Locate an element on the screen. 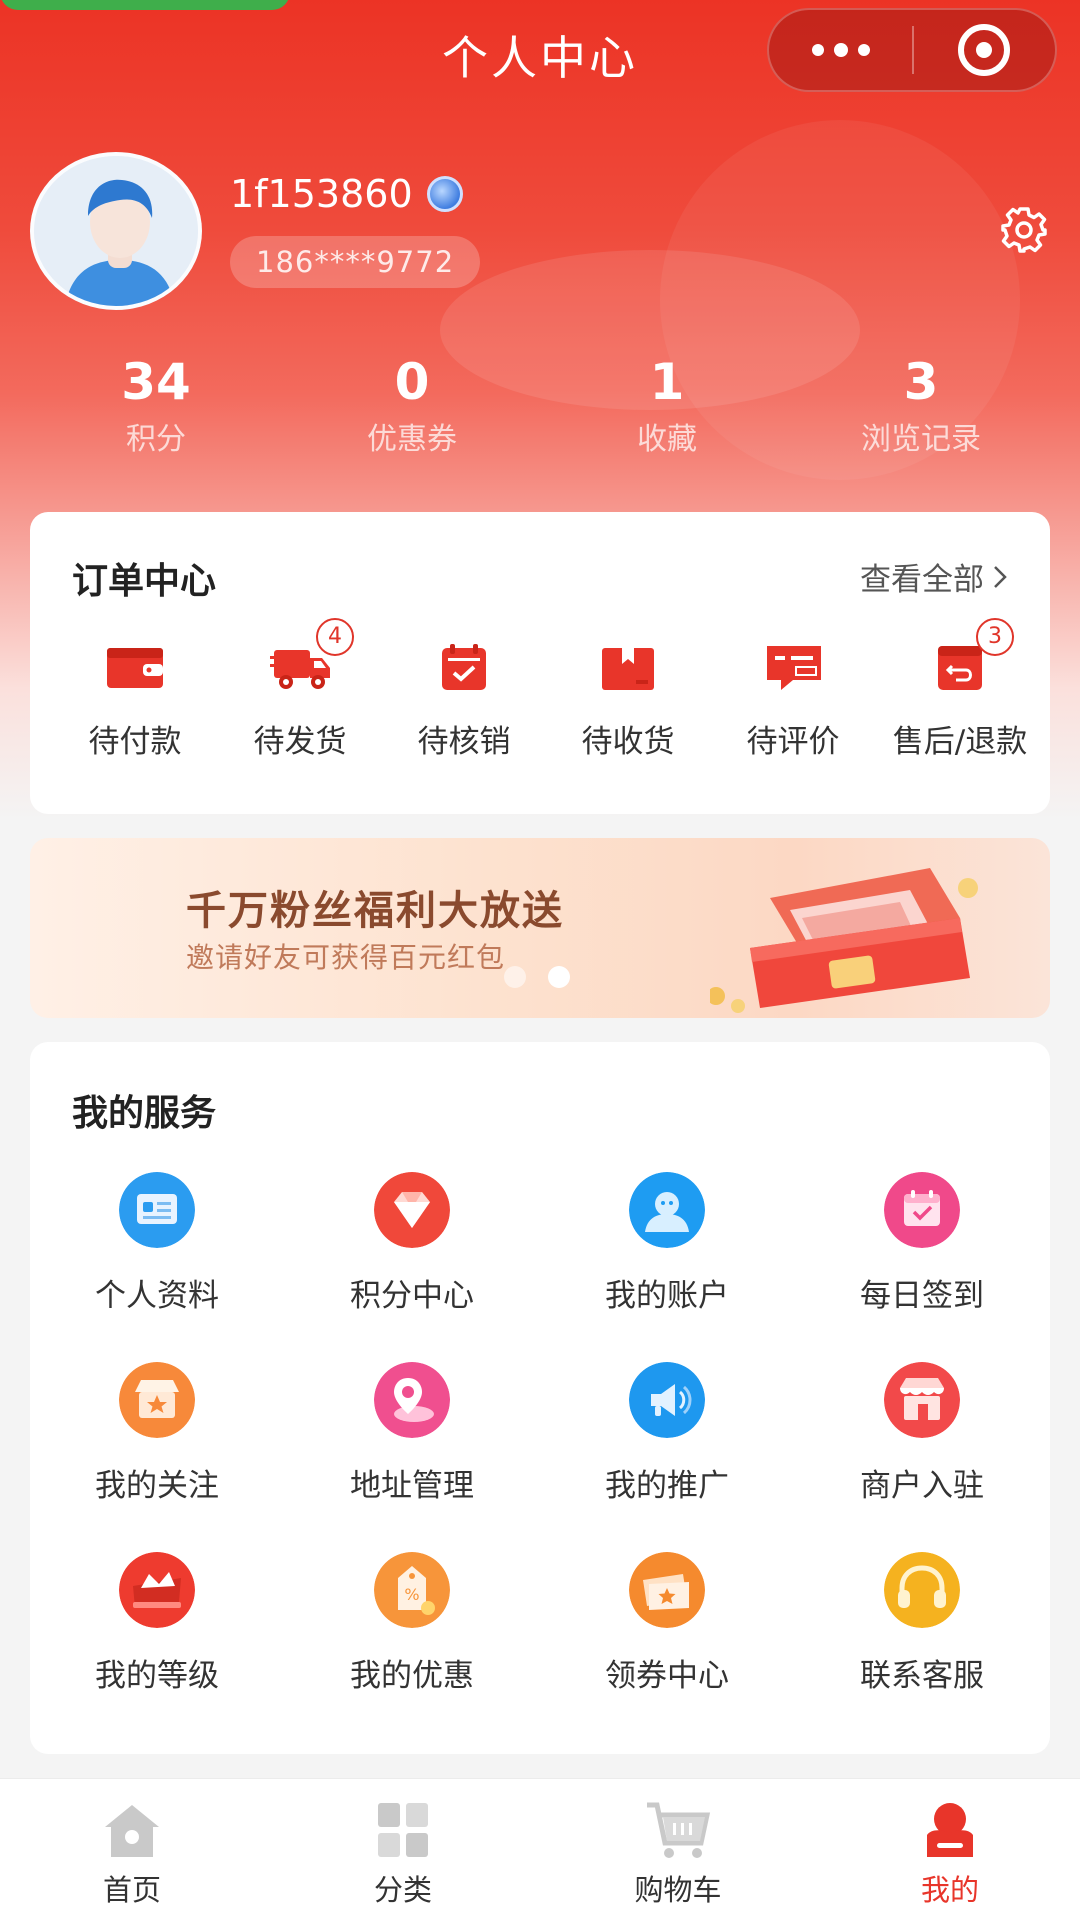 The width and height of the screenshot is (1080, 1920). avatar is located at coordinates (116, 231).